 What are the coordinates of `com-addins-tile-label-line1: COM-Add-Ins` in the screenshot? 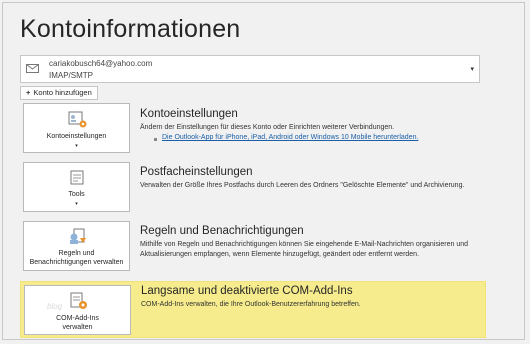 It's located at (77, 318).